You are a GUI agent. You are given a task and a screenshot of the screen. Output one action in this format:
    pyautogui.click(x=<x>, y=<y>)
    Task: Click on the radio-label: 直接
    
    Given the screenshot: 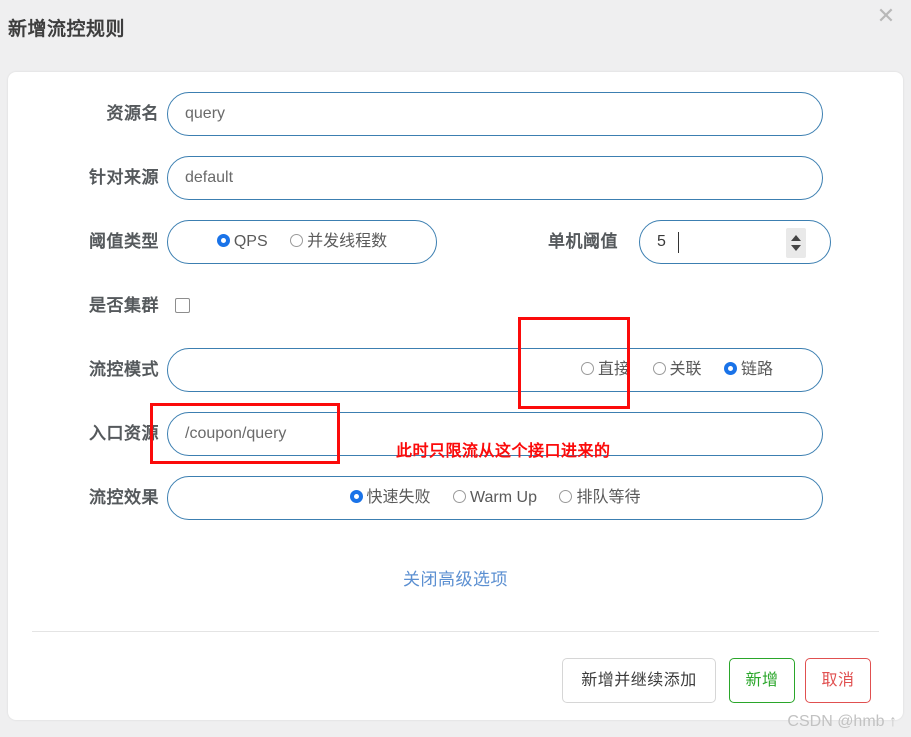 What is the action you would take?
    pyautogui.click(x=614, y=369)
    